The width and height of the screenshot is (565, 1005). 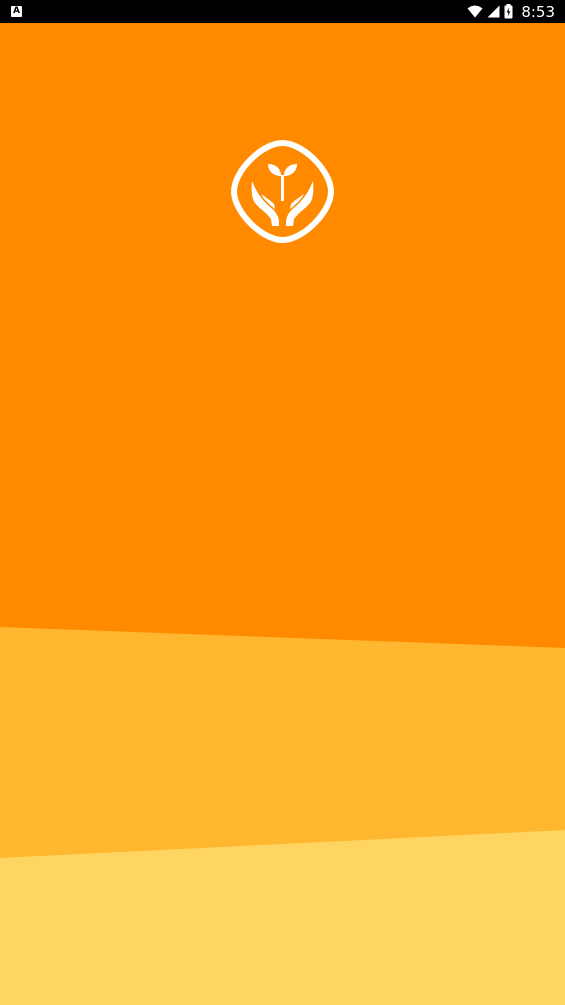 I want to click on battery-charging-icon, so click(x=508, y=11).